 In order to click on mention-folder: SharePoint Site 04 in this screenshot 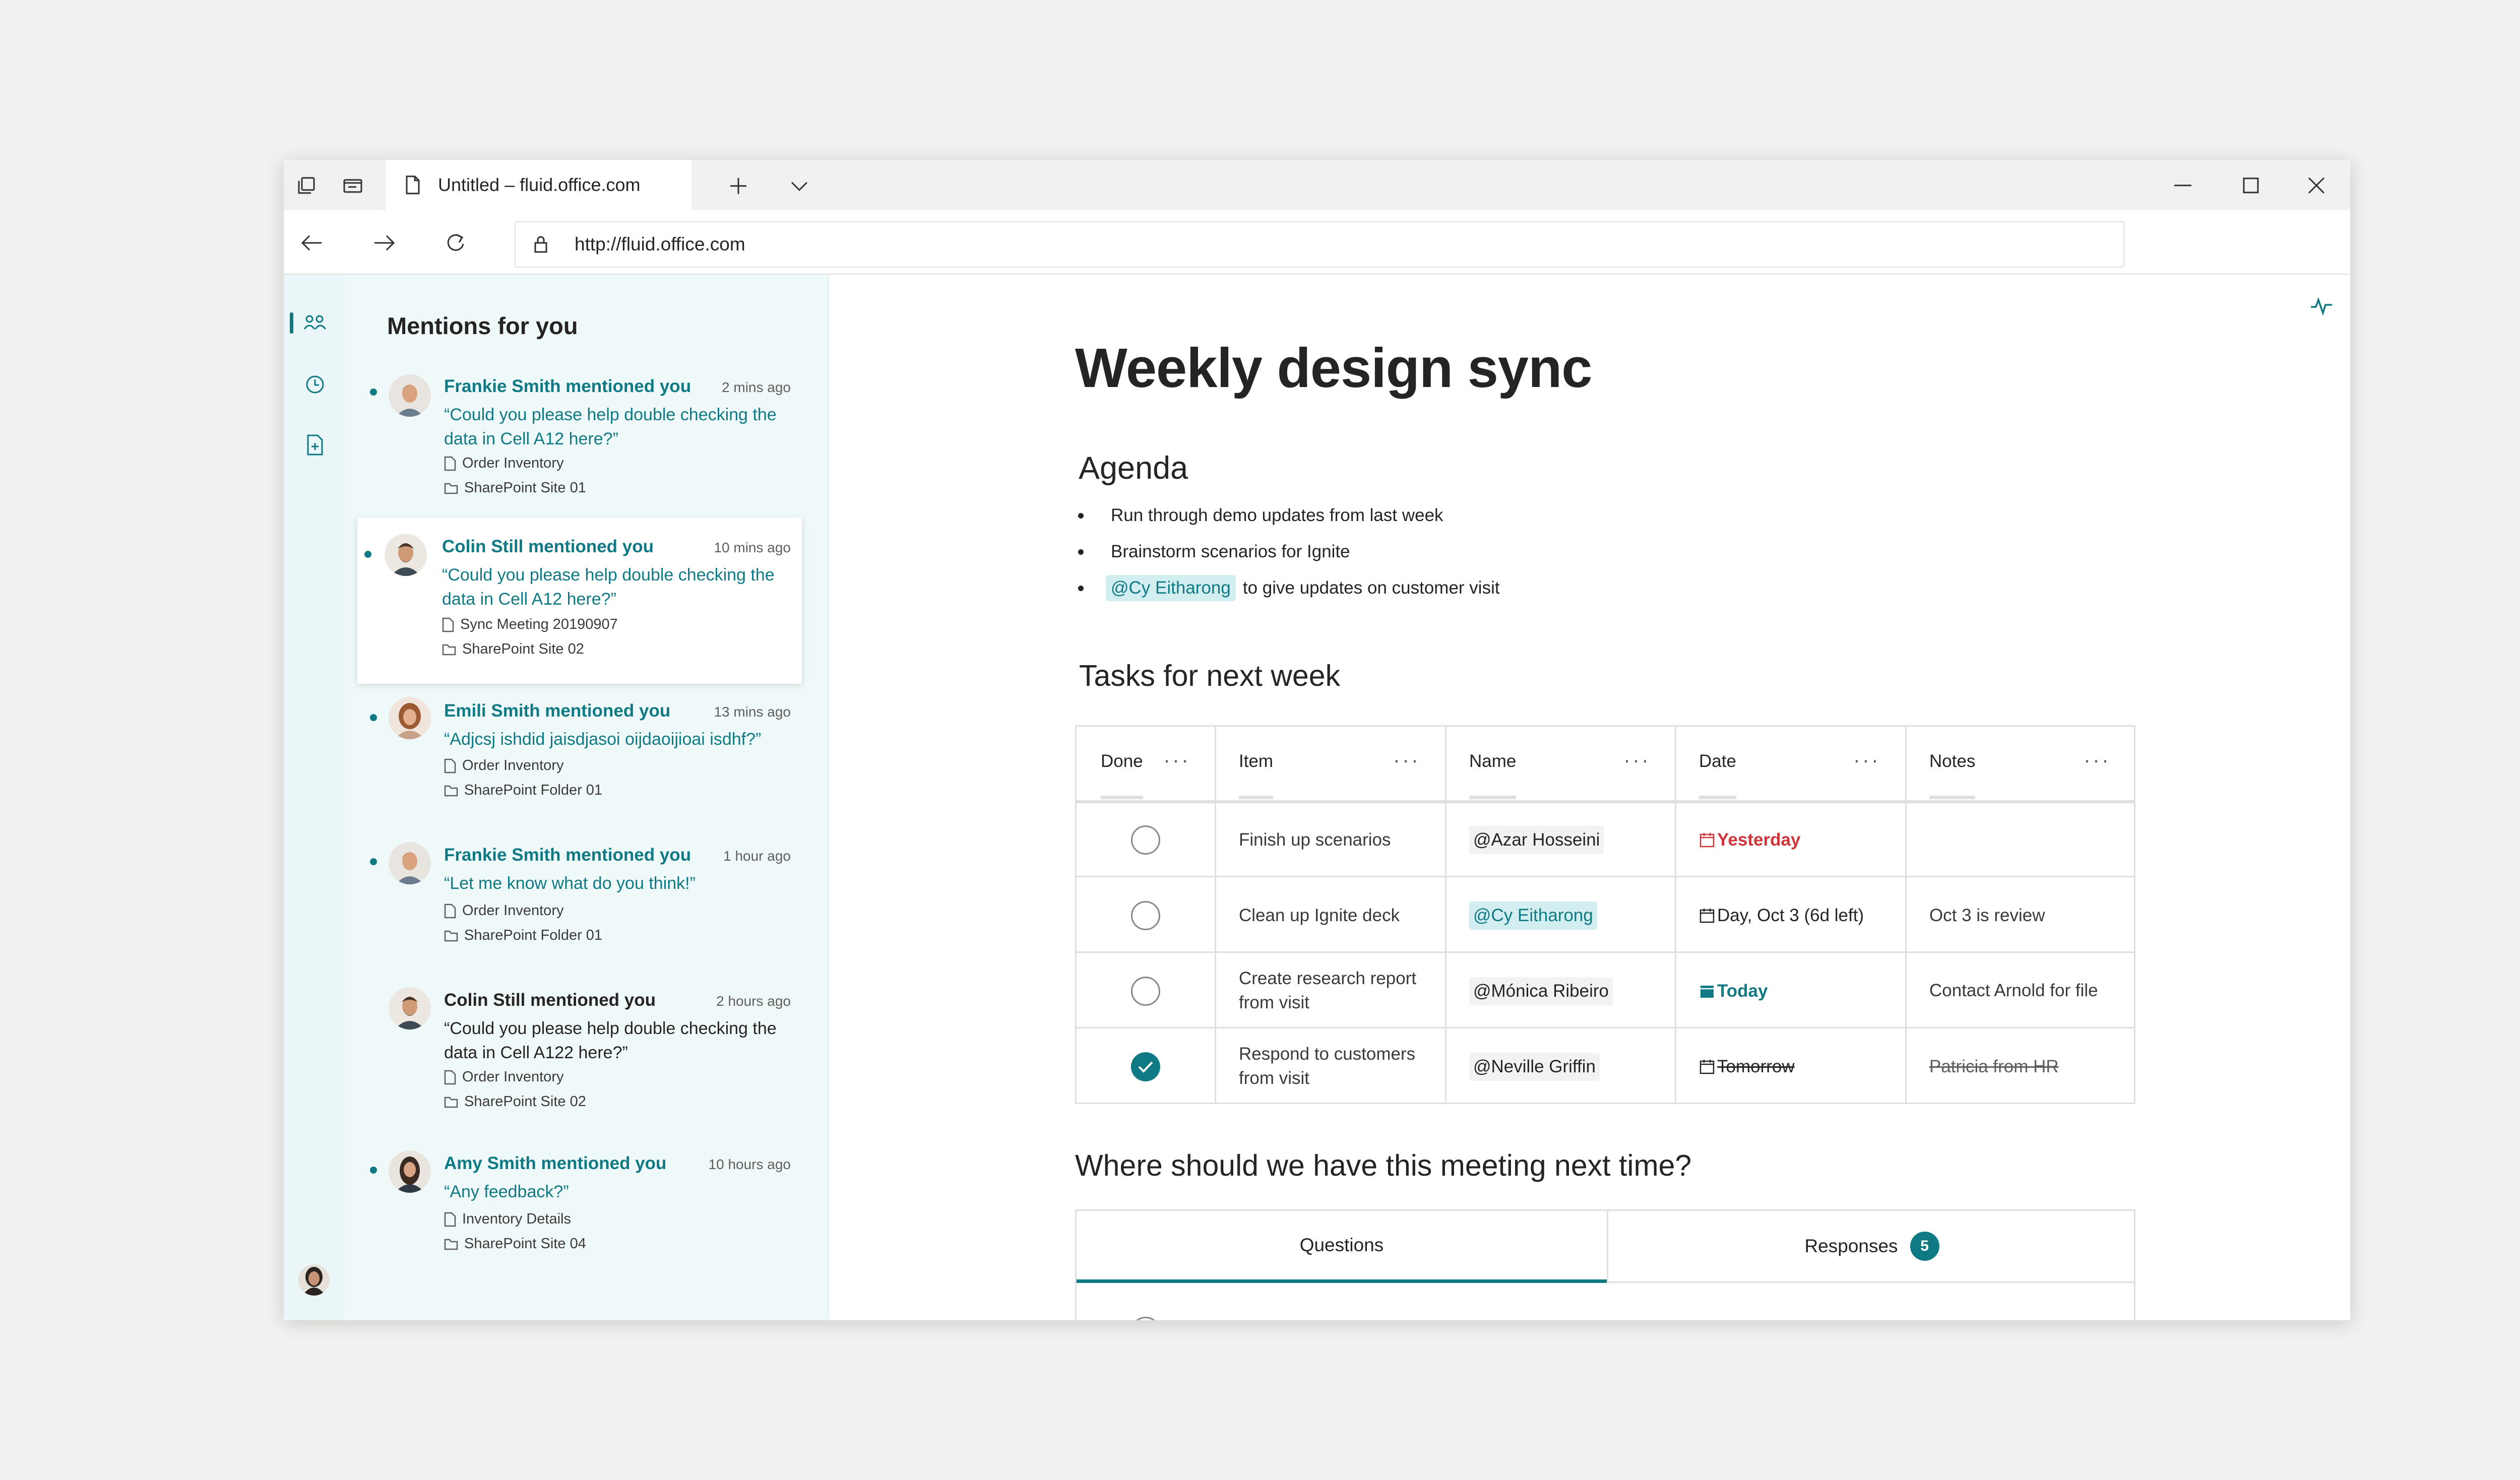, I will do `click(515, 1244)`.